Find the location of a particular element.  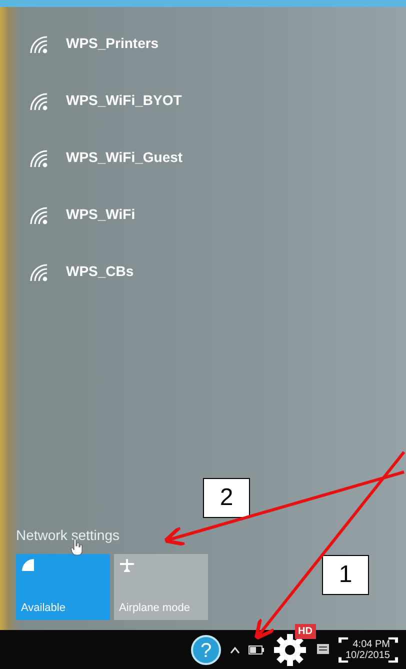

network-item: WPS_WiFi is located at coordinates (203, 214).